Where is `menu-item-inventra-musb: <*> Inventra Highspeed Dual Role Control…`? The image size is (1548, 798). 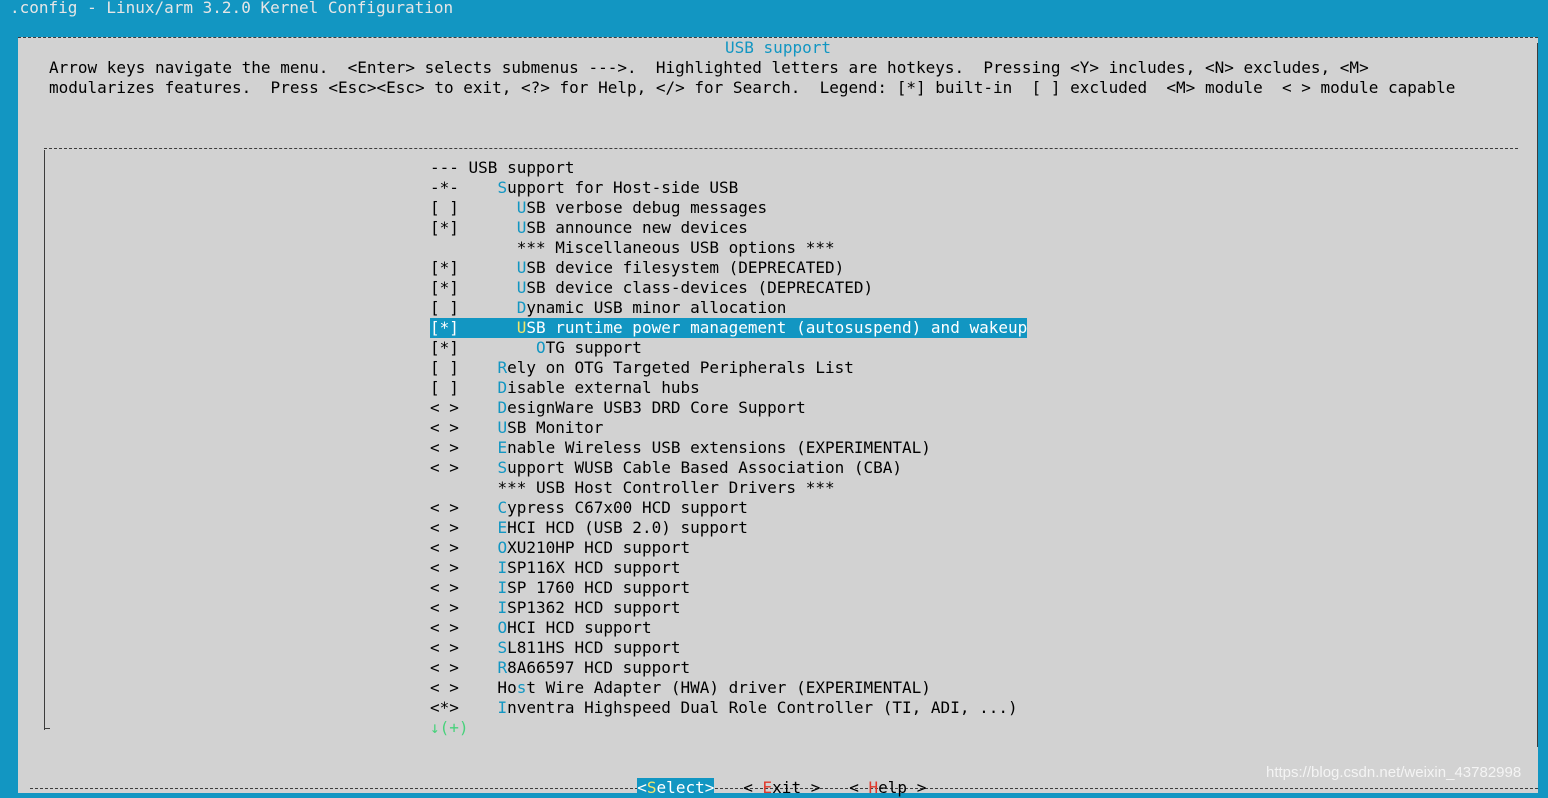
menu-item-inventra-musb: <*> Inventra Highspeed Dual Role Control… is located at coordinates (728, 708).